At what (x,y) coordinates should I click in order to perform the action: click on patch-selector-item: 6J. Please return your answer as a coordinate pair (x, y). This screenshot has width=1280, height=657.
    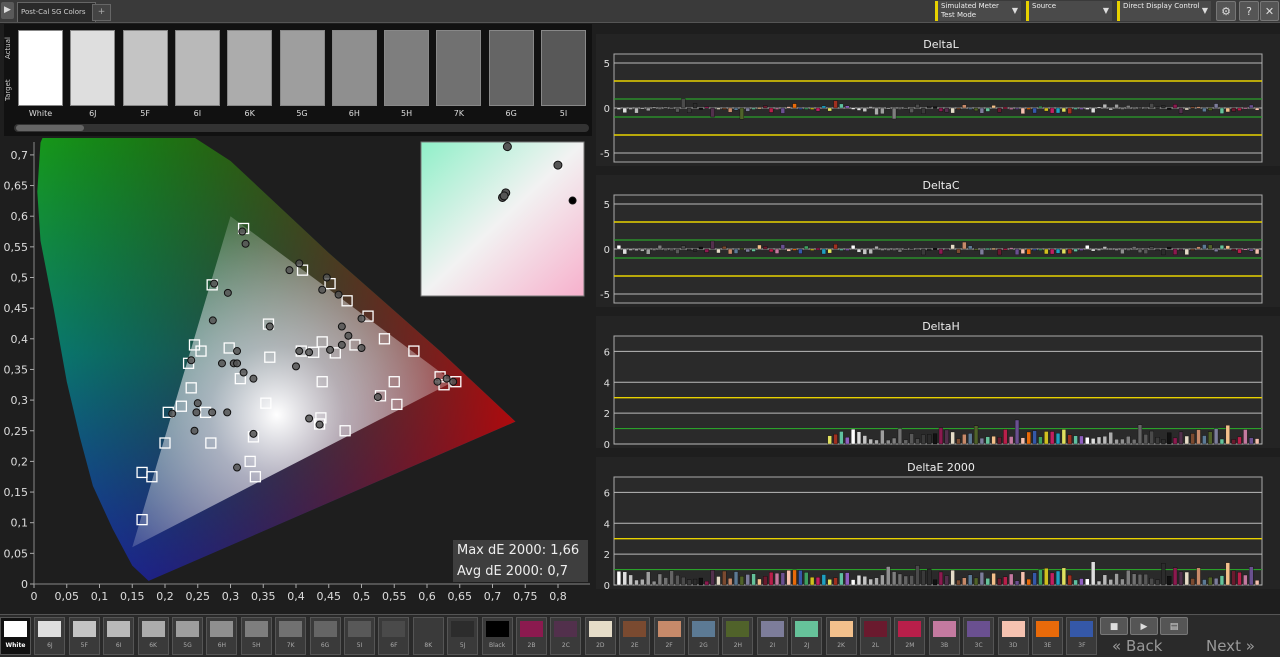
    Looking at the image, I should click on (50, 636).